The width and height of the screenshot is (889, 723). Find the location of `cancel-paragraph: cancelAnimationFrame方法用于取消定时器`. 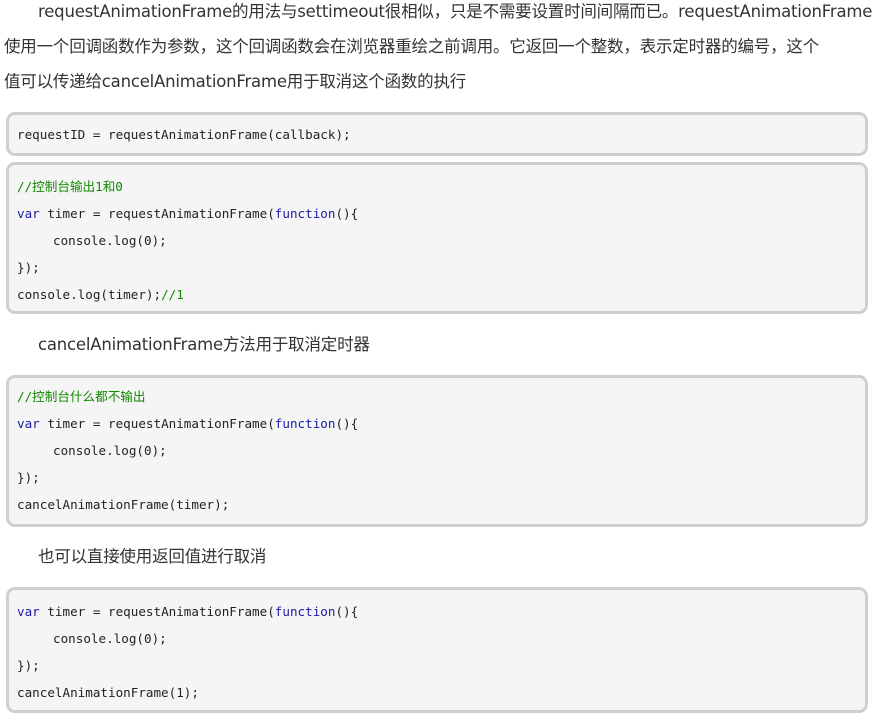

cancel-paragraph: cancelAnimationFrame方法用于取消定时器 is located at coordinates (204, 344).